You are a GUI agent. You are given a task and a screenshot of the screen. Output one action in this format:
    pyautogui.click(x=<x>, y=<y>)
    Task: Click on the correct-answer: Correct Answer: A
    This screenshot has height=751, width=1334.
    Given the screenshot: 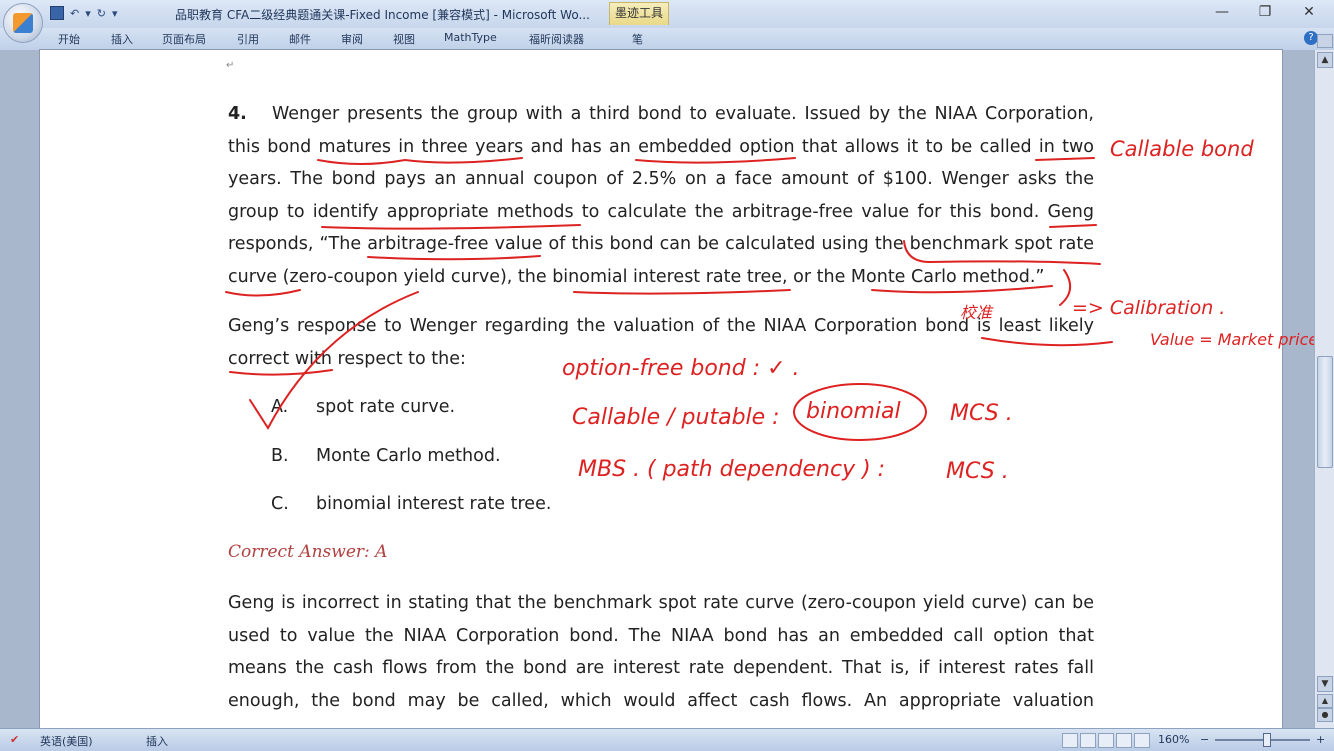 What is the action you would take?
    pyautogui.click(x=308, y=552)
    